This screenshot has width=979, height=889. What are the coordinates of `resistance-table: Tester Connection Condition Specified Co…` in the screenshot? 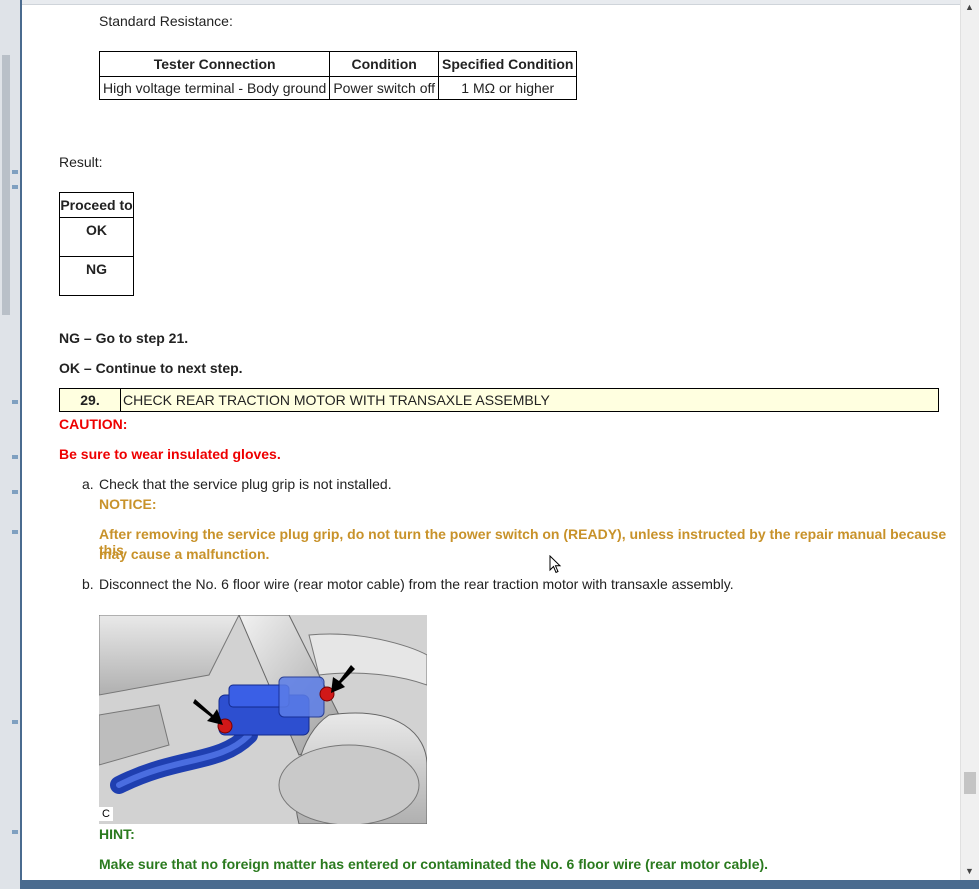 It's located at (338, 75).